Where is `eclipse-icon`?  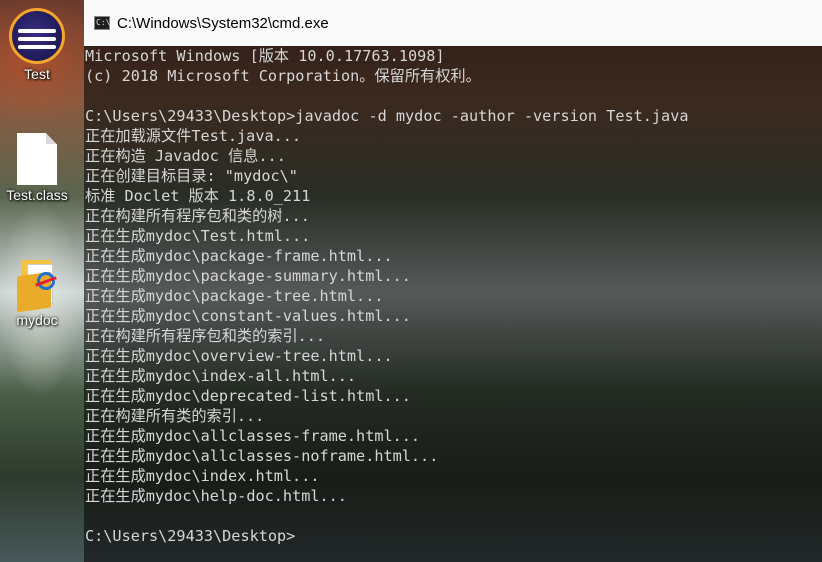
eclipse-icon is located at coordinates (37, 36).